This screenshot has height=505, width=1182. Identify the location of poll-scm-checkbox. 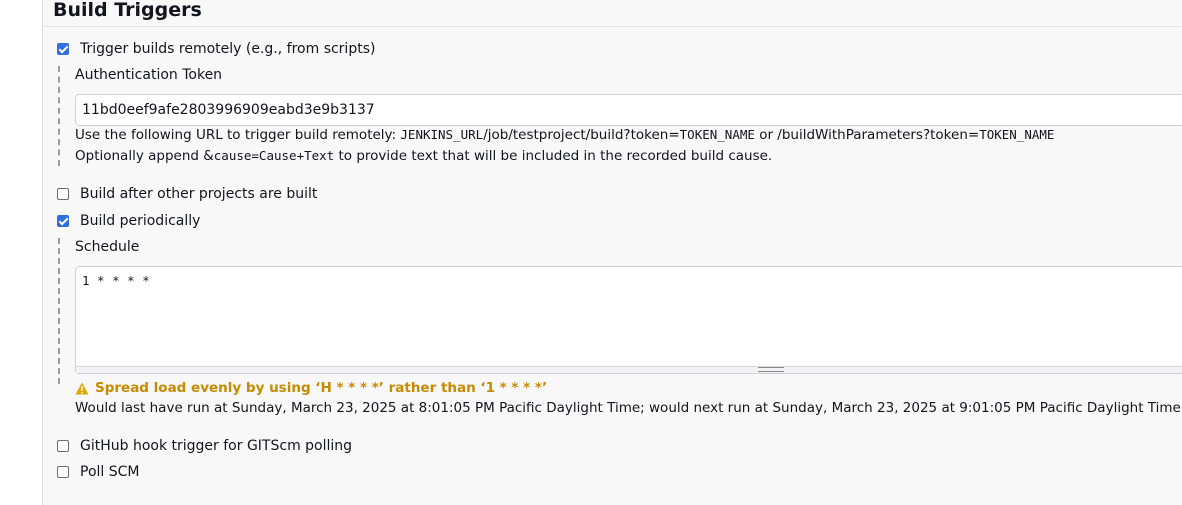
(63, 472).